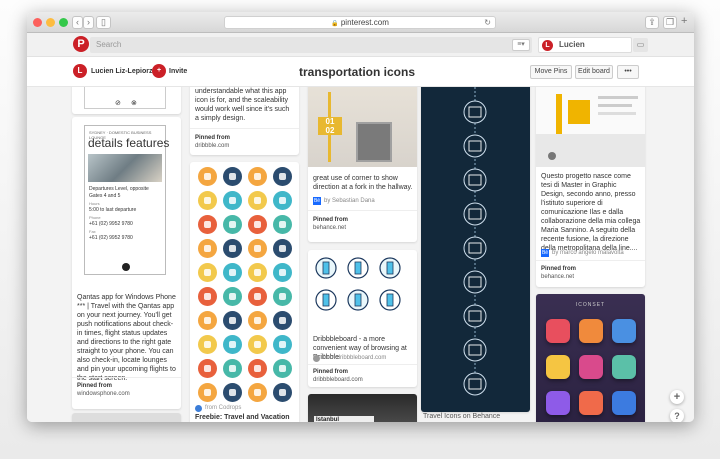 The image size is (720, 459). I want to click on edit-board-button: Edit board, so click(594, 72).